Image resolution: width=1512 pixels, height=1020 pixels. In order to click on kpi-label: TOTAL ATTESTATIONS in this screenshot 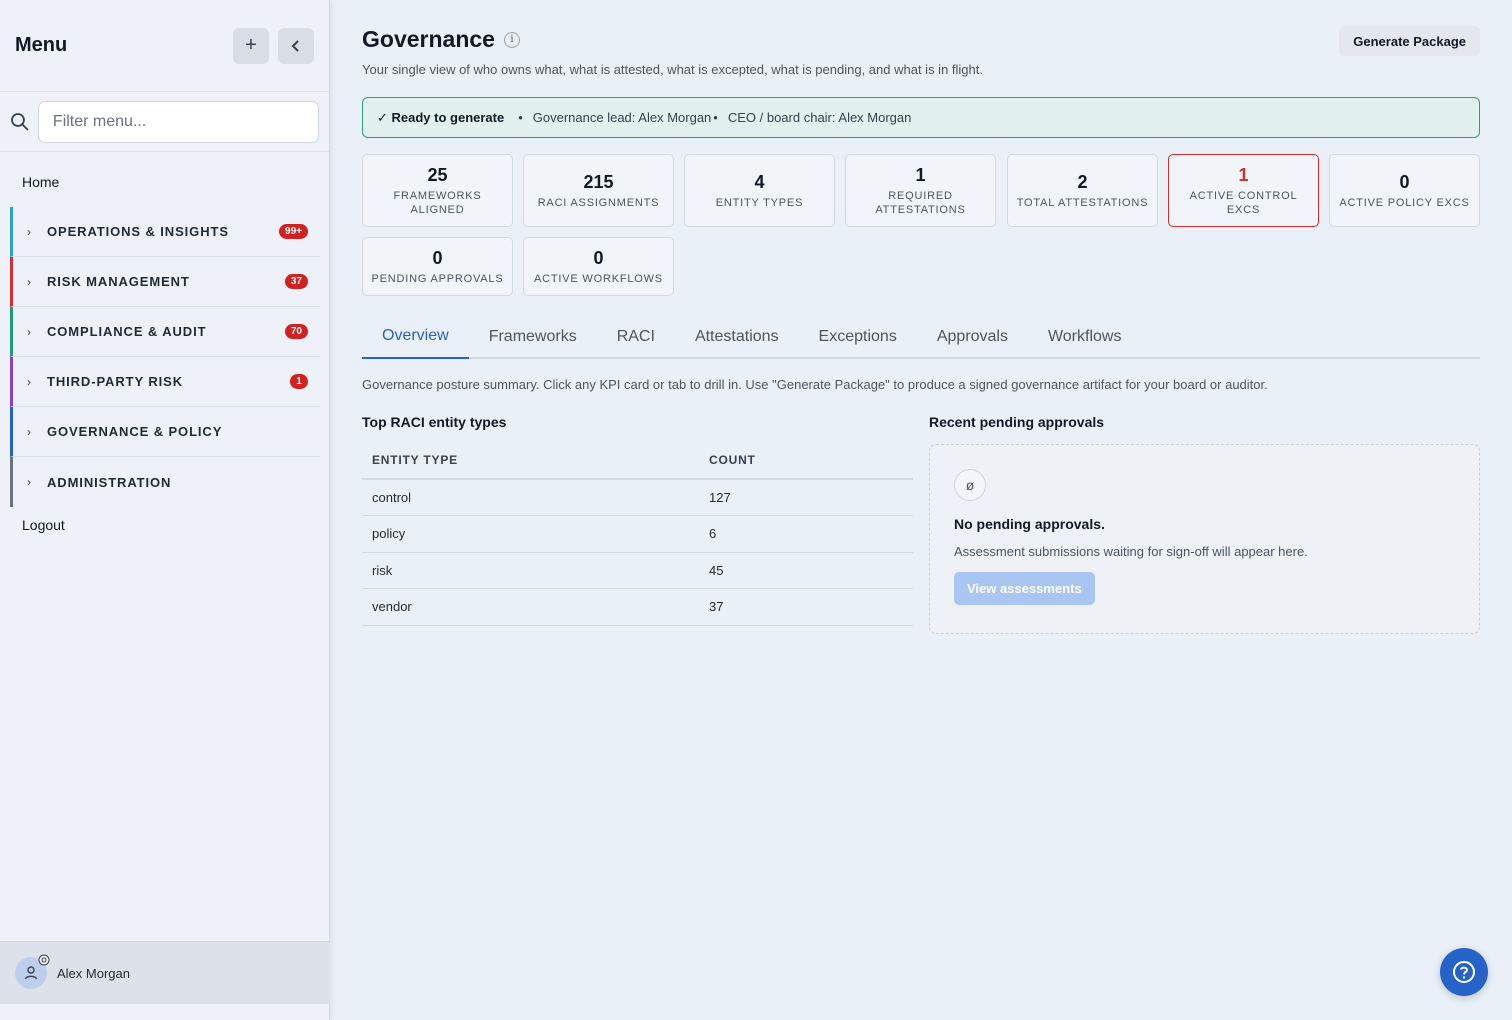, I will do `click(1082, 202)`.